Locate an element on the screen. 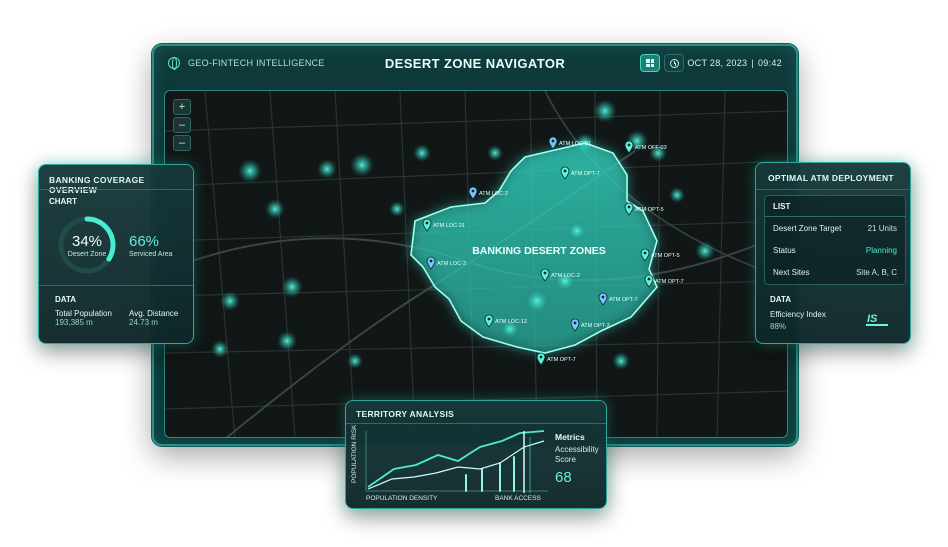 This screenshot has width=948, height=547. qr-grid-icon is located at coordinates (650, 63).